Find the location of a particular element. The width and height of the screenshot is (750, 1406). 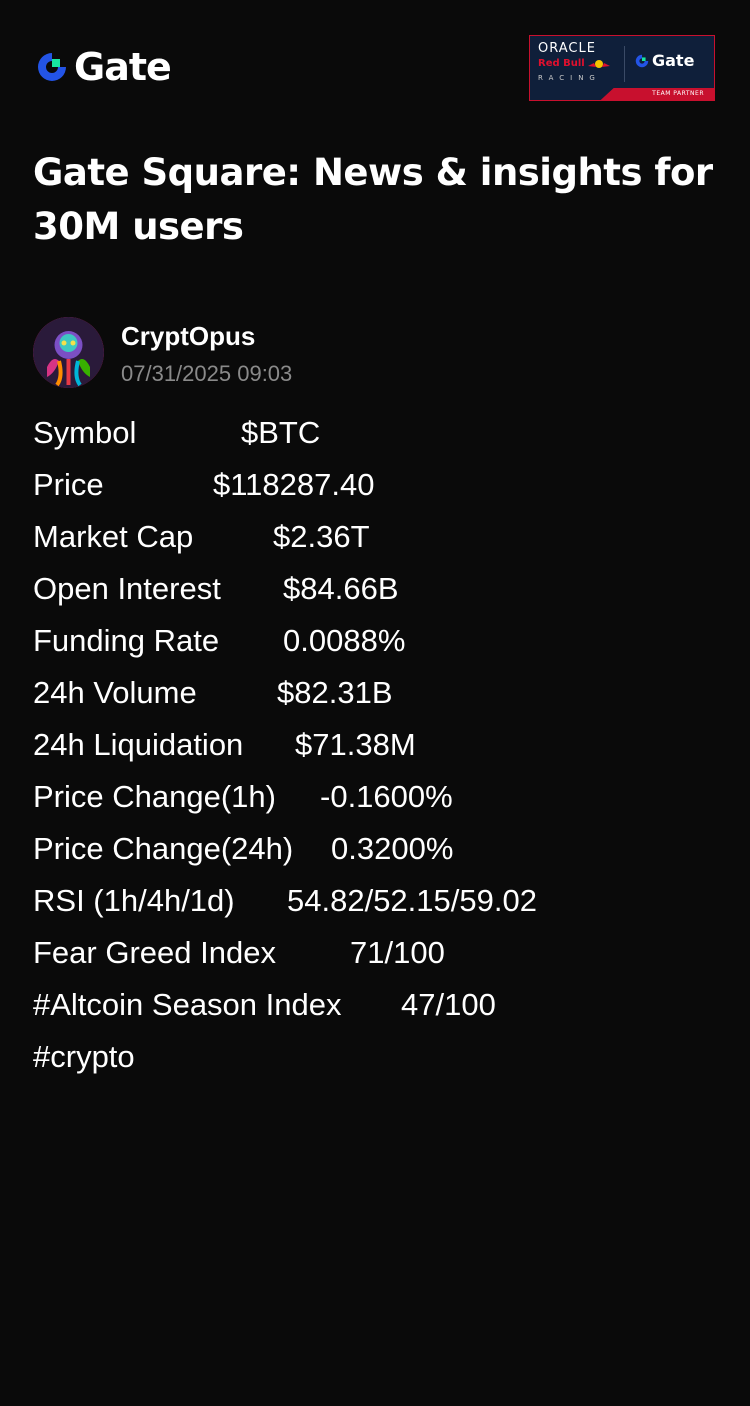

stat-value: $84.66B is located at coordinates (341, 588).